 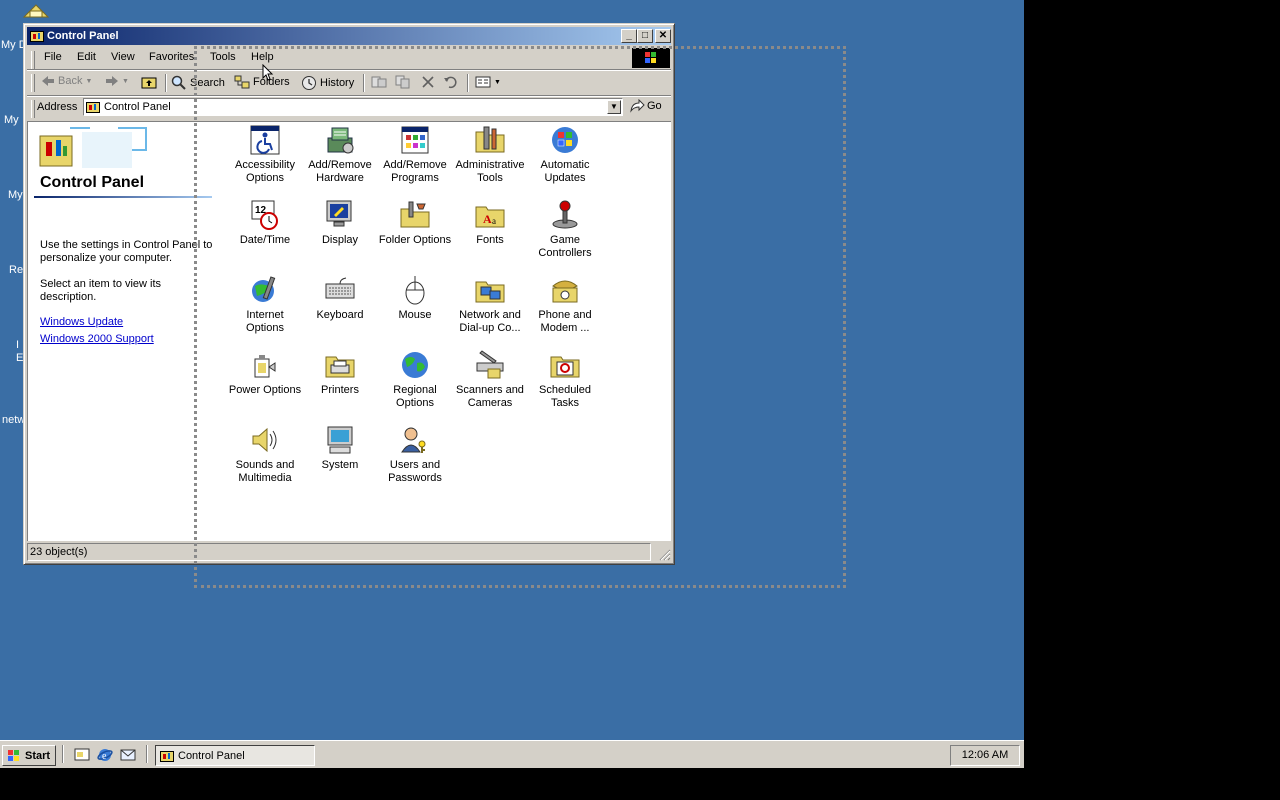 What do you see at coordinates (353, 107) in the screenshot?
I see `address-field: Control Panel ▼` at bounding box center [353, 107].